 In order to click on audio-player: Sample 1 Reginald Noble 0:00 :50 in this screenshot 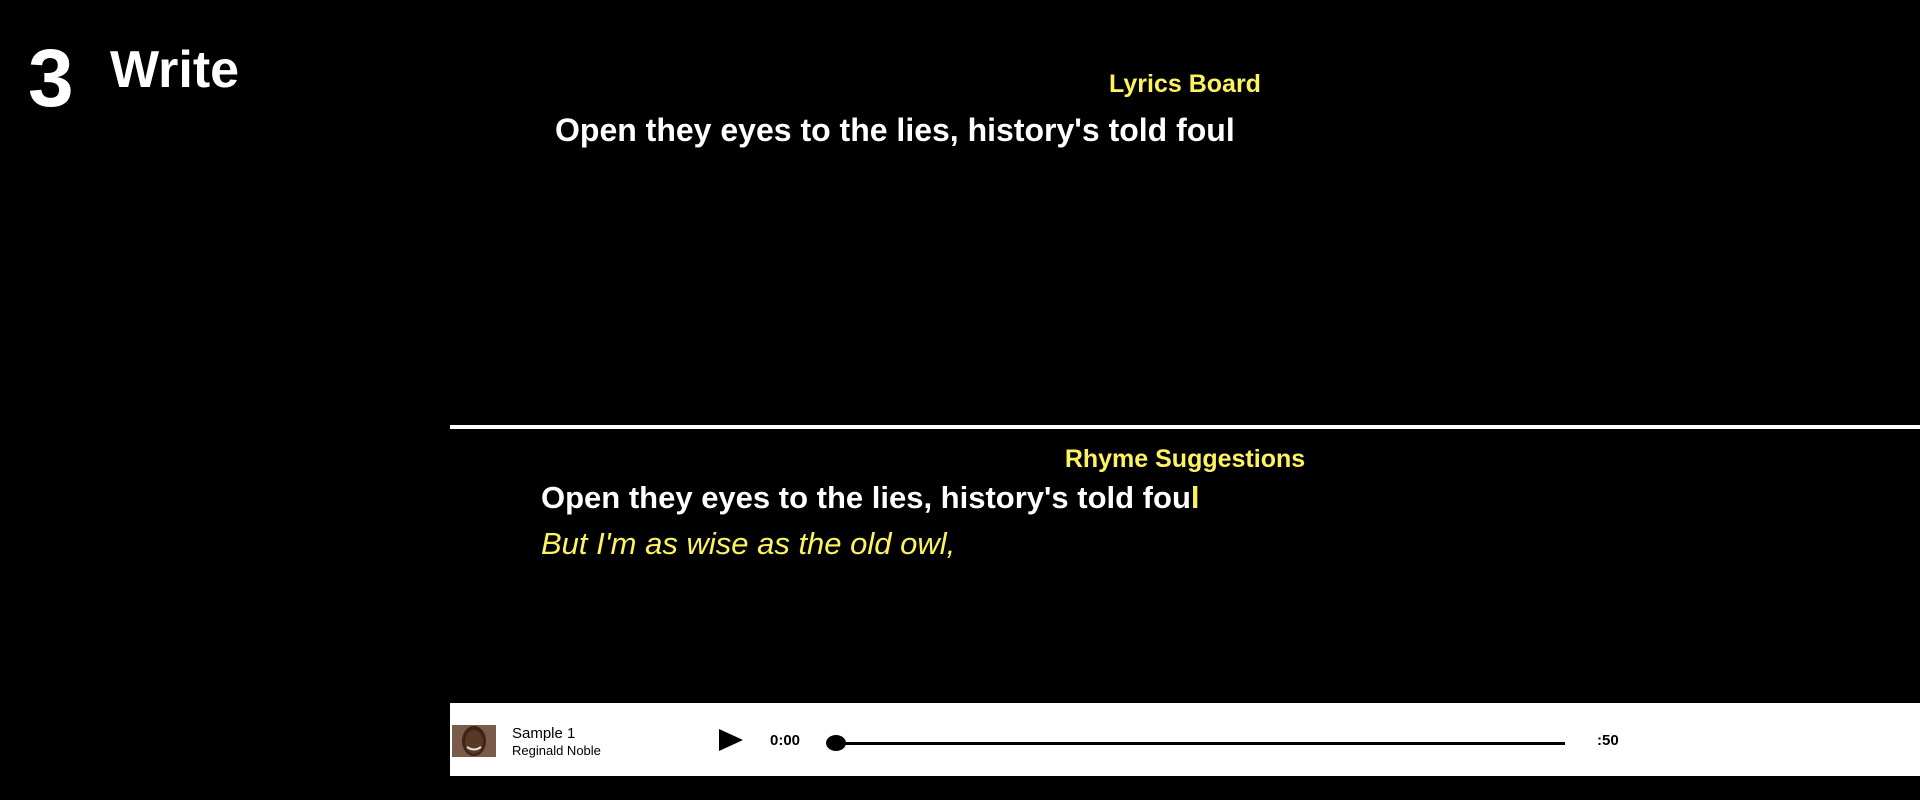, I will do `click(1185, 739)`.